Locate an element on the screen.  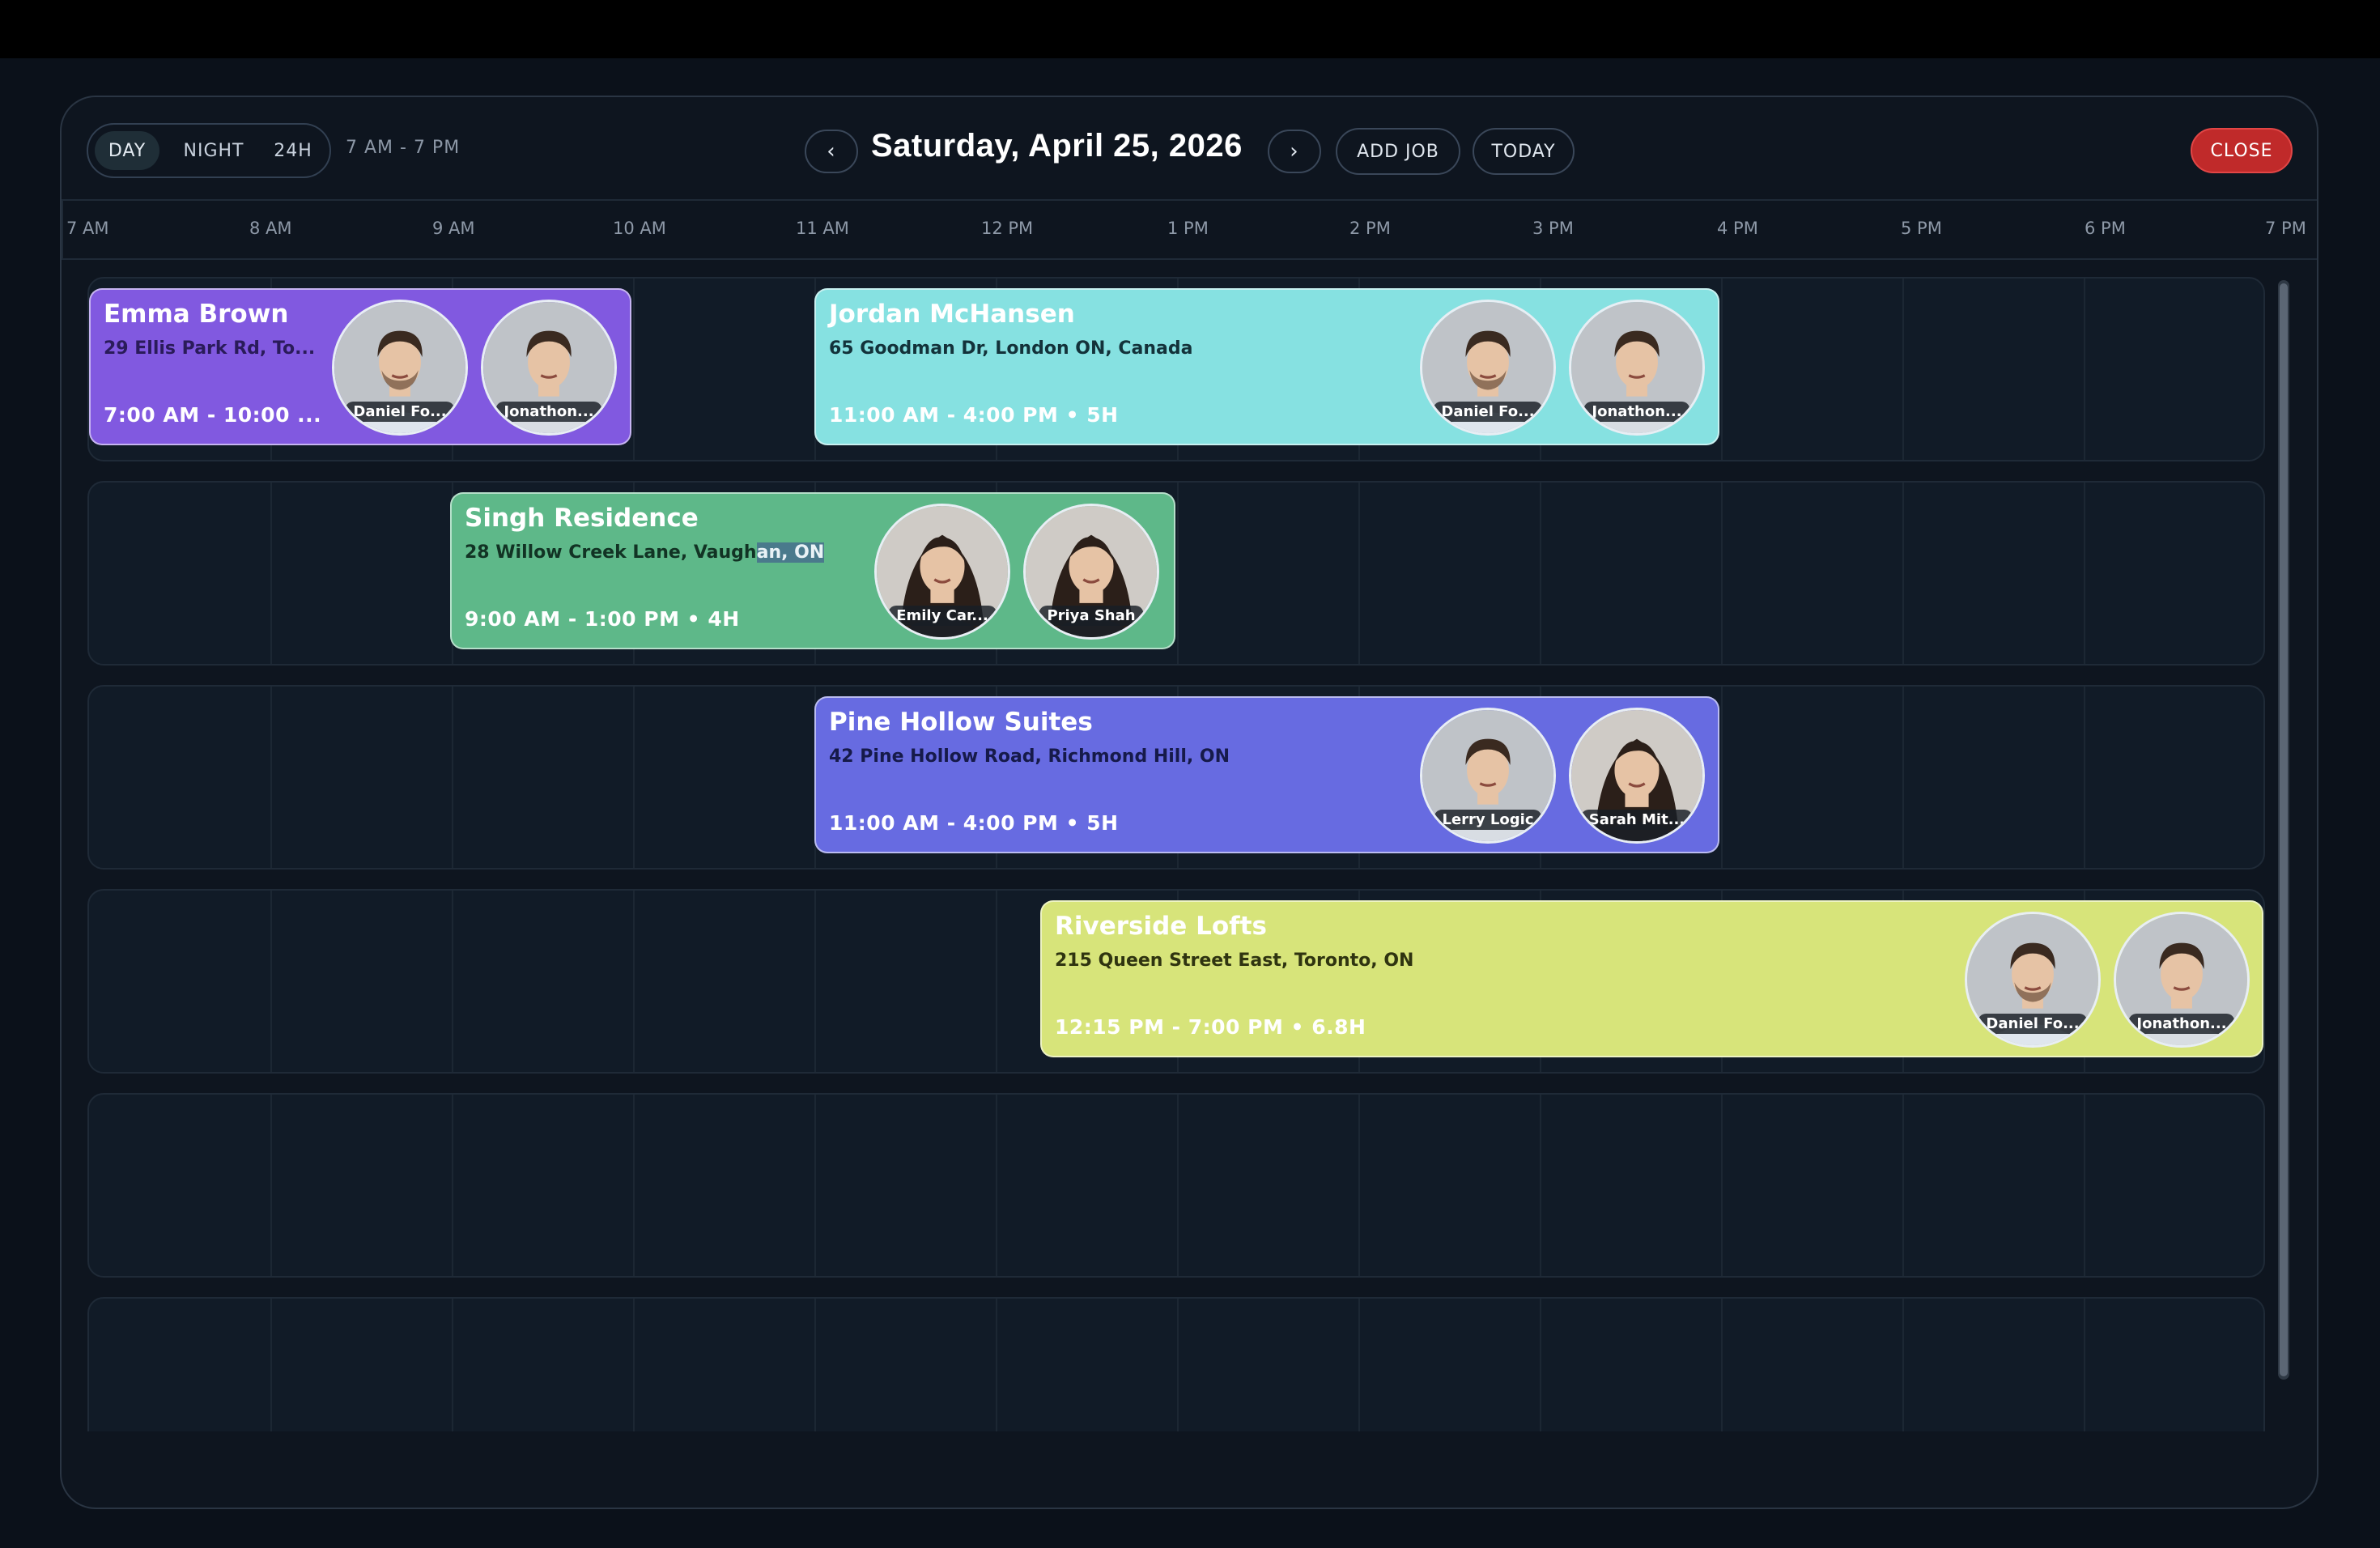
time-range-label: 7 AM - 7 PM is located at coordinates (403, 148).